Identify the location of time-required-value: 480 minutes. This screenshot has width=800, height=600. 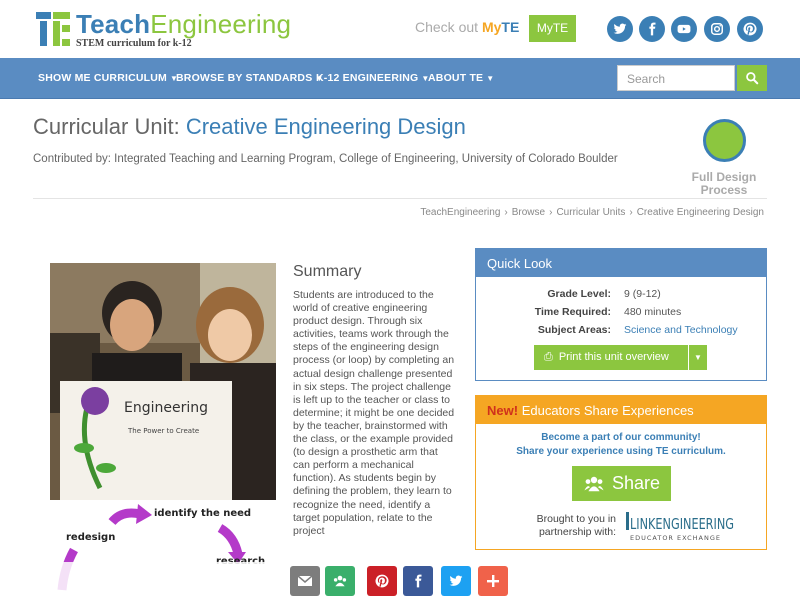
(653, 312).